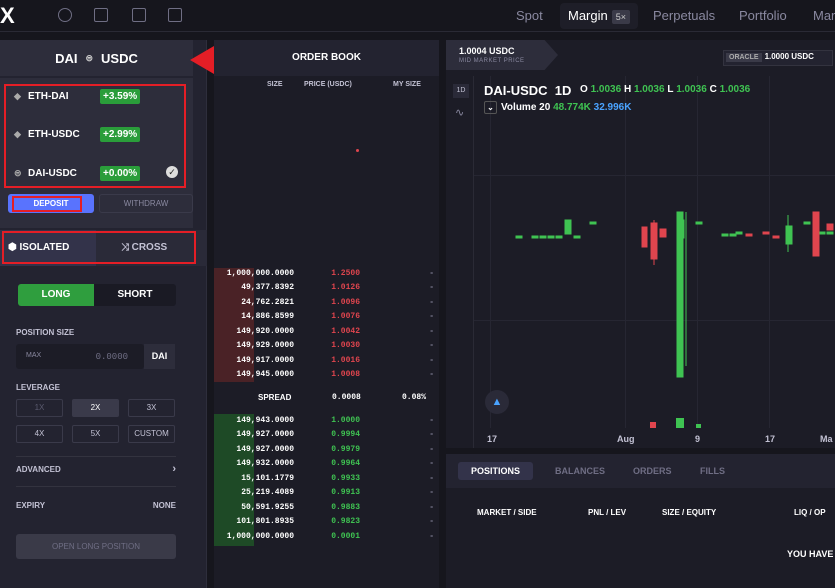  Describe the element at coordinates (626, 439) in the screenshot. I see `x-tick: Aug` at that location.